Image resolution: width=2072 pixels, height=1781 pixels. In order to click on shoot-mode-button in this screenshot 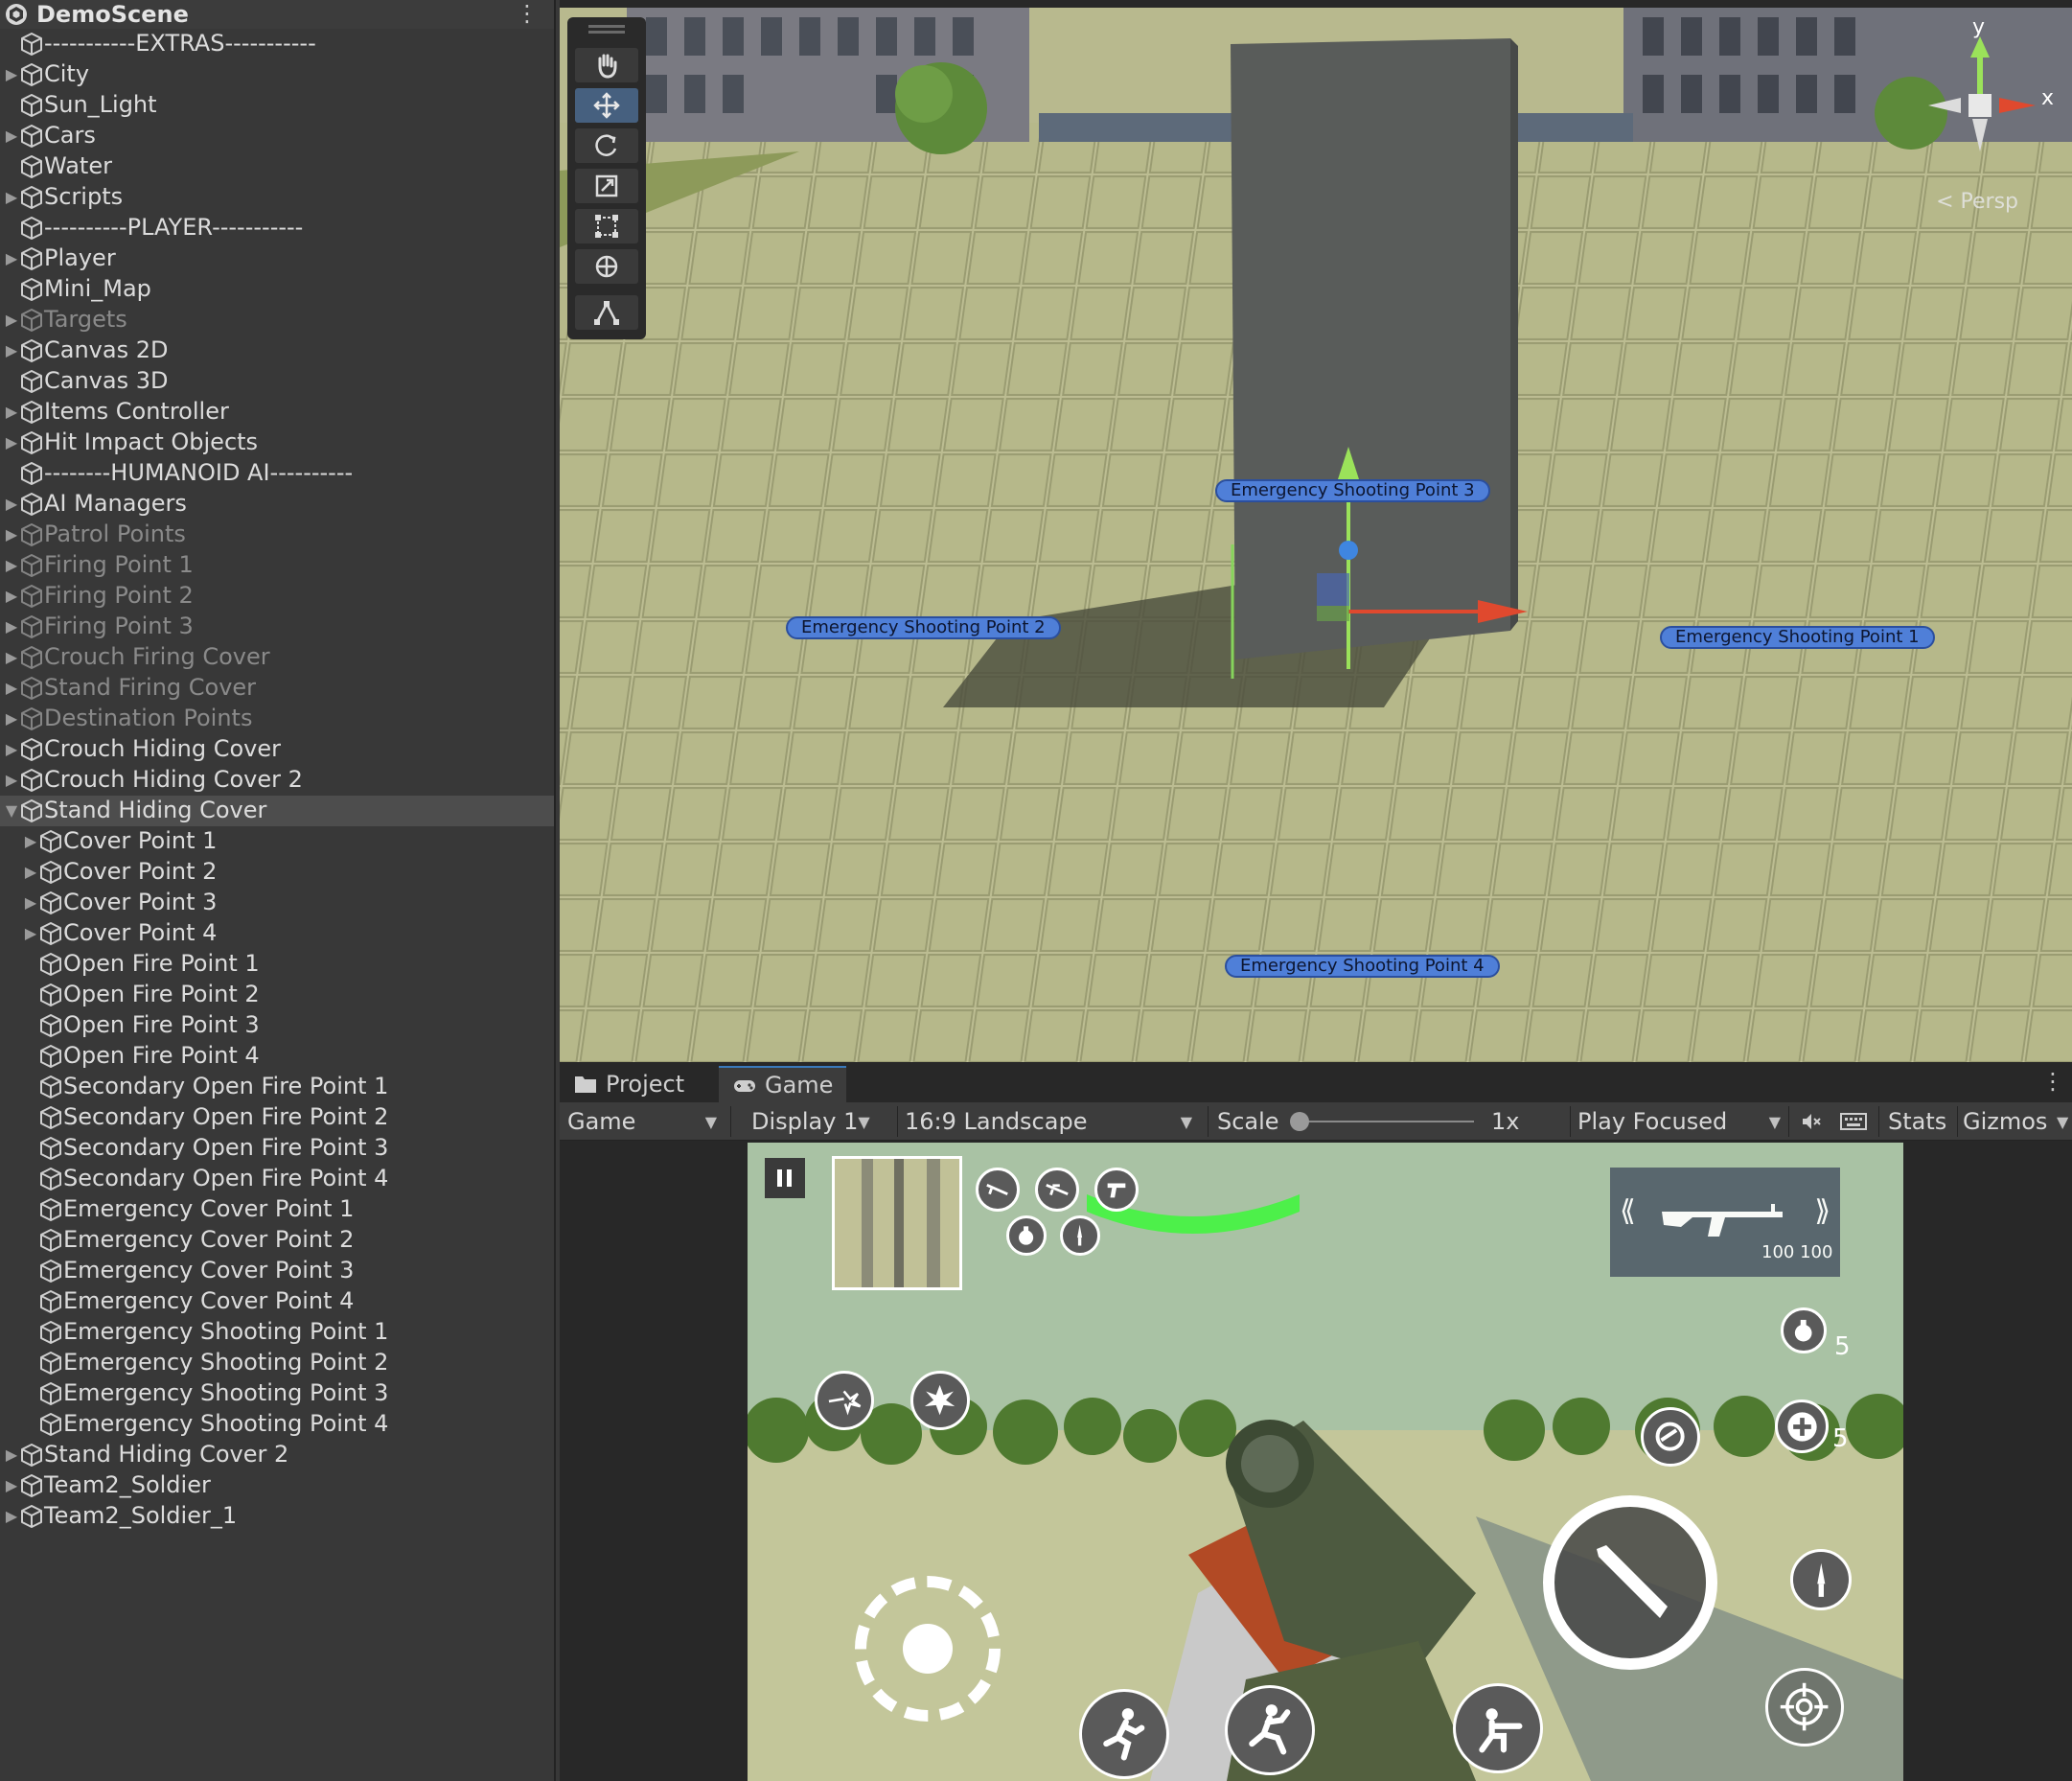, I will do `click(844, 1400)`.